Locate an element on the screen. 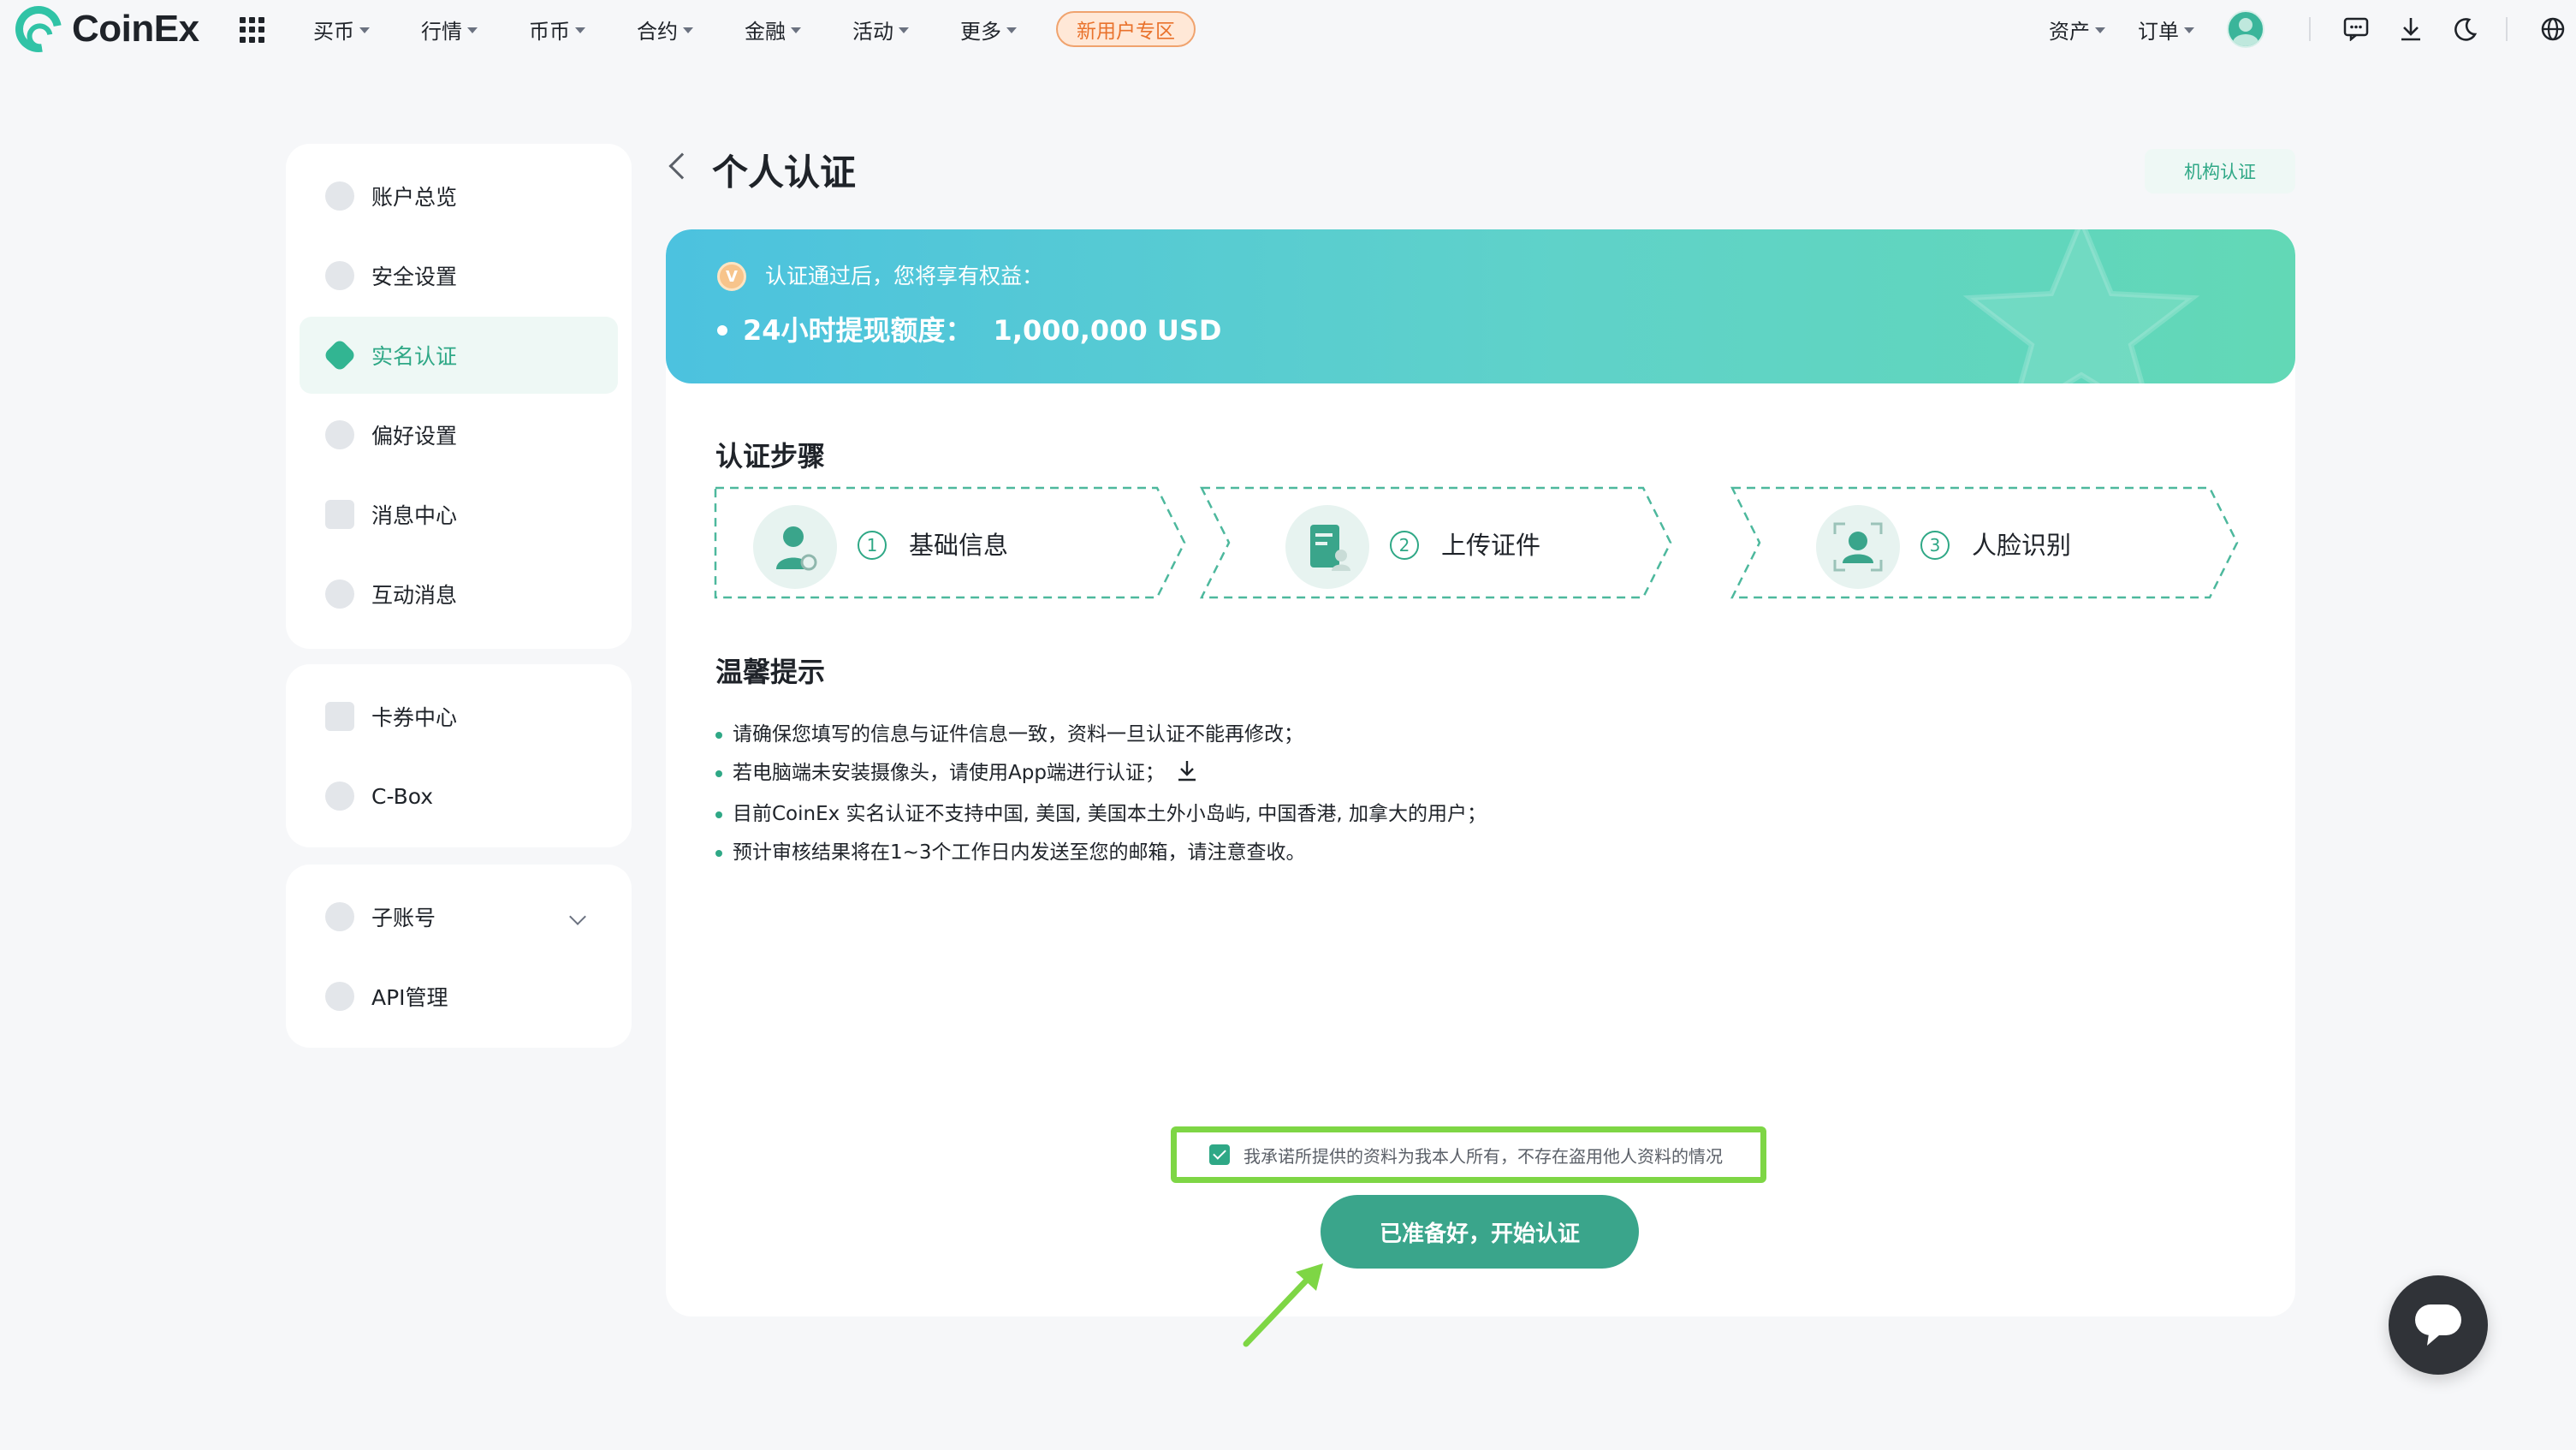  nav-markets: 行情 is located at coordinates (449, 30).